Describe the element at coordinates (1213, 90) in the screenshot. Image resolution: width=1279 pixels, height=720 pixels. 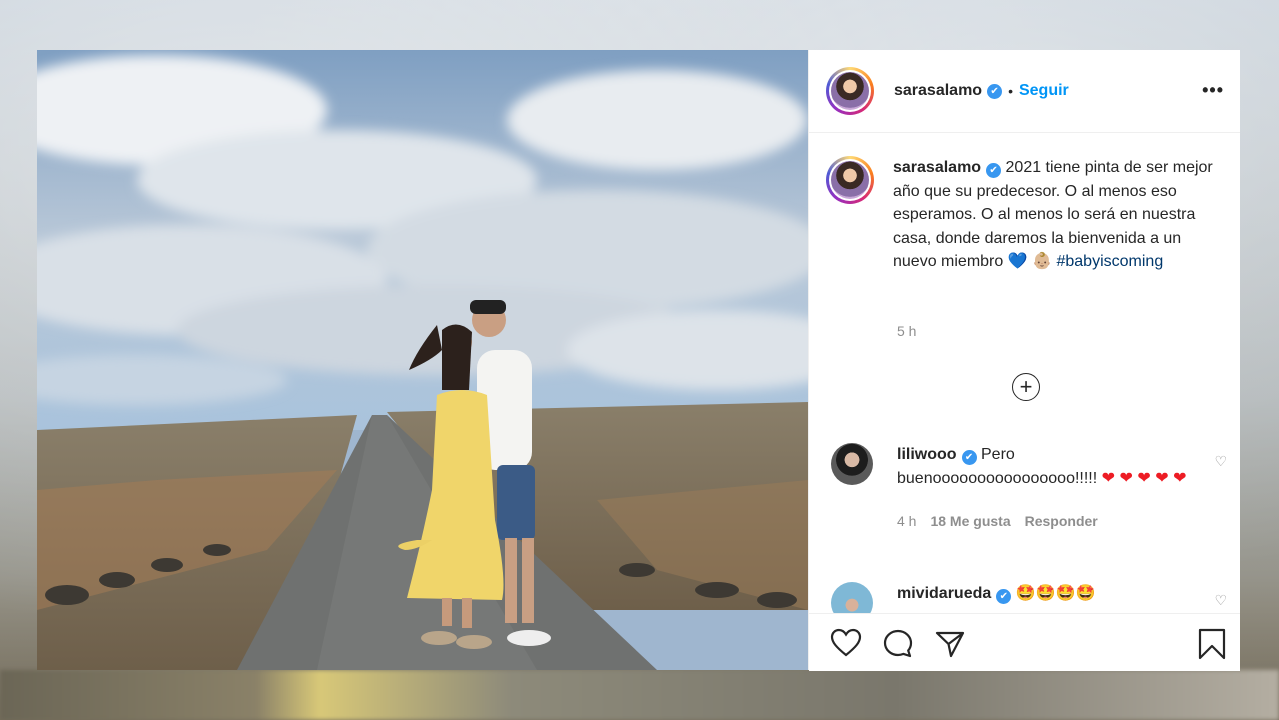
I see `more-options-icon: •••` at that location.